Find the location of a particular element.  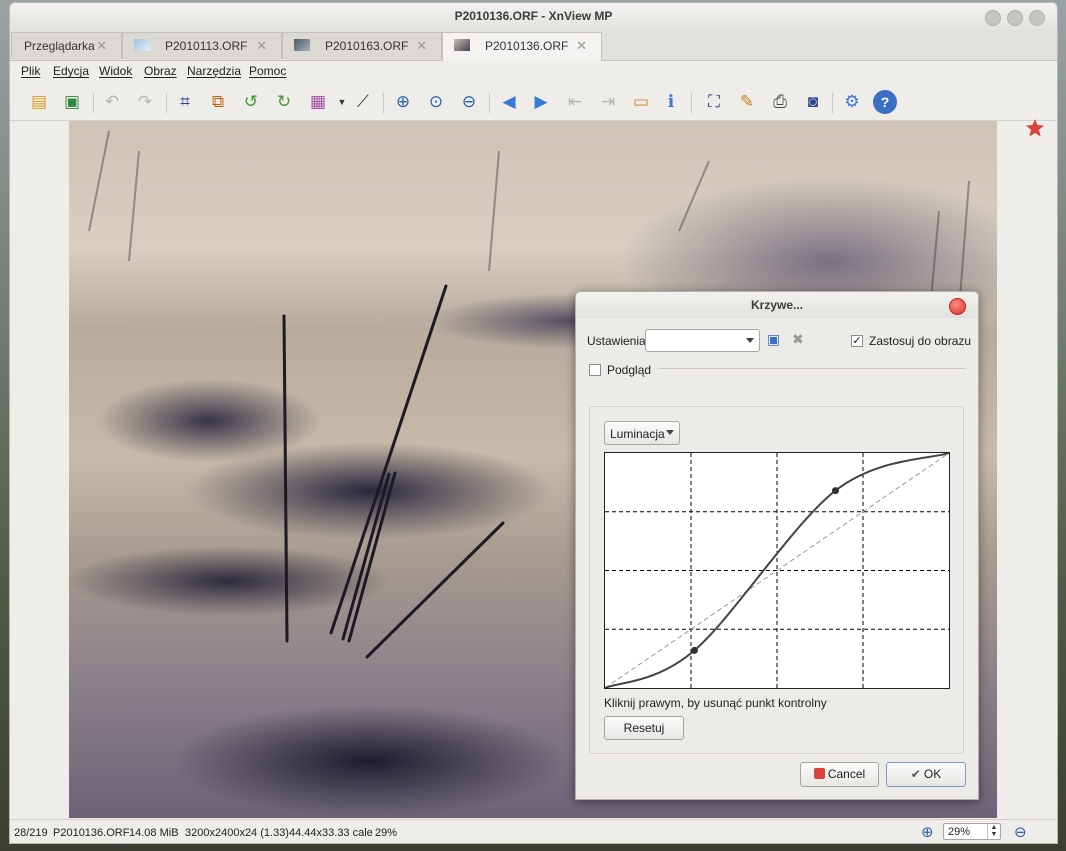

reset-label: Resetuj is located at coordinates (644, 728).